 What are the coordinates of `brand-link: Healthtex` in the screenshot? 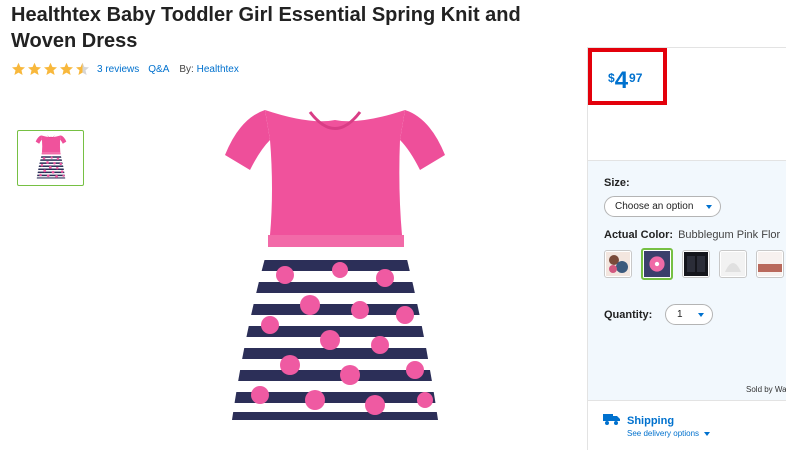 It's located at (218, 69).